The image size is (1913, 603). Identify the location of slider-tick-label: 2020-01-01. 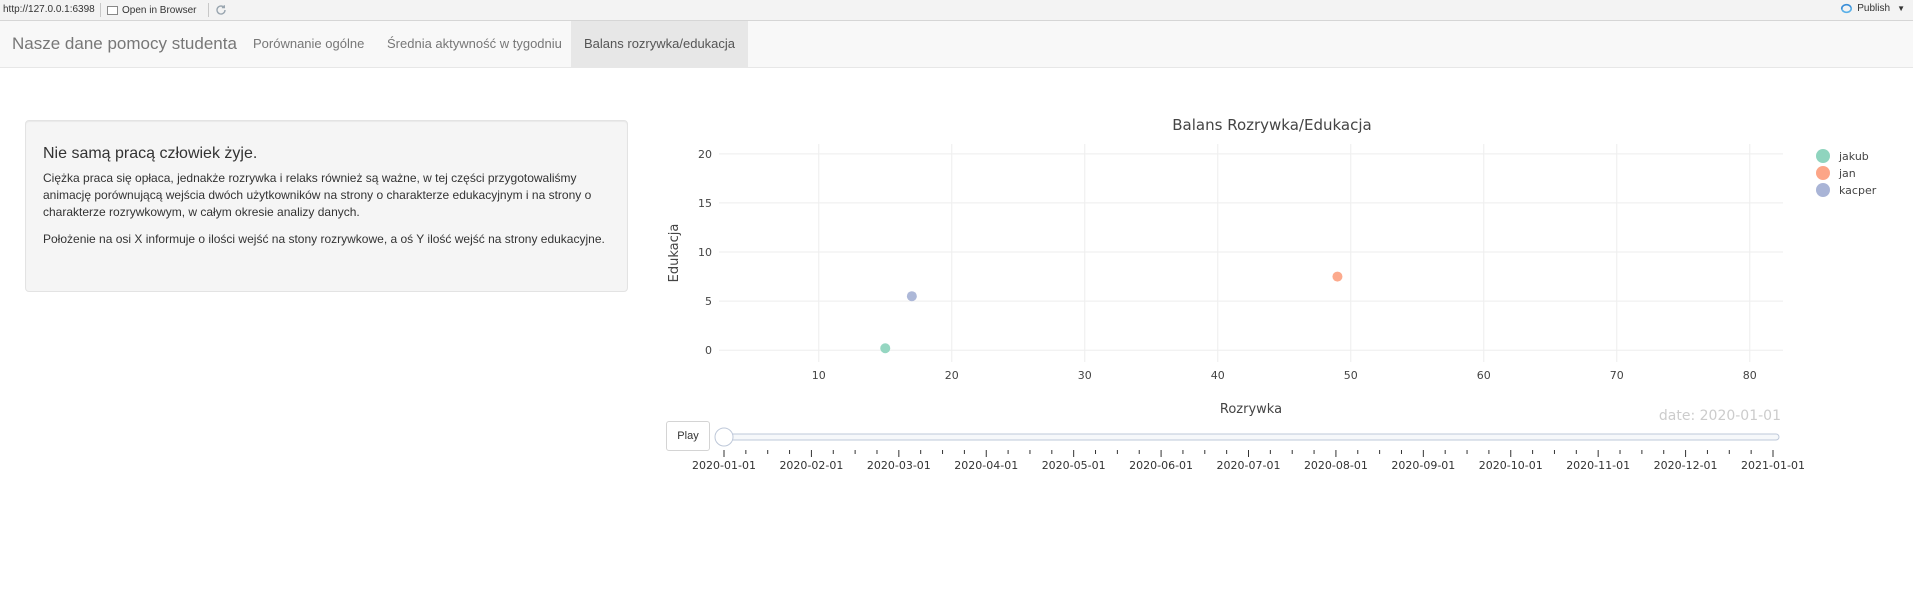
(724, 465).